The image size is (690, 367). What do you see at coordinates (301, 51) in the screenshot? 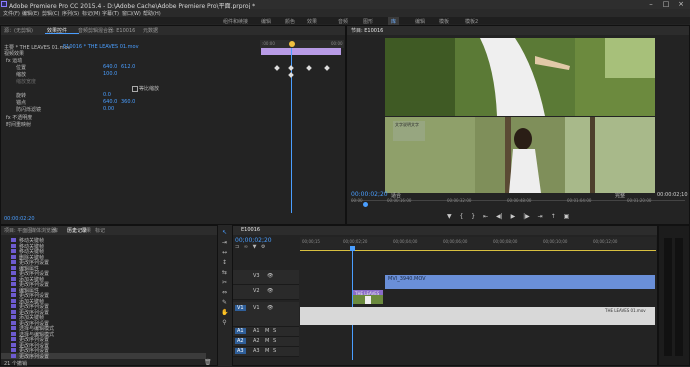
I see `ec-clip-bar` at bounding box center [301, 51].